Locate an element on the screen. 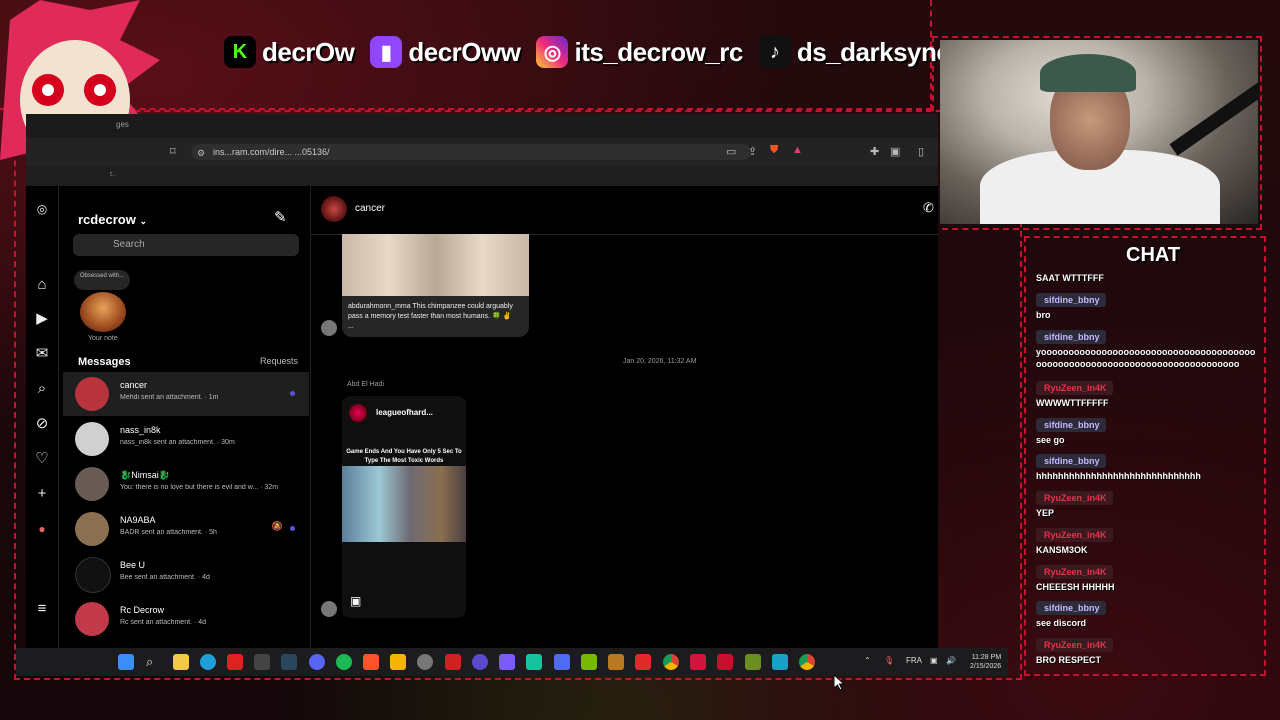 Image resolution: width=1280 pixels, height=720 pixels. social-kick: K decrOw is located at coordinates (289, 52).